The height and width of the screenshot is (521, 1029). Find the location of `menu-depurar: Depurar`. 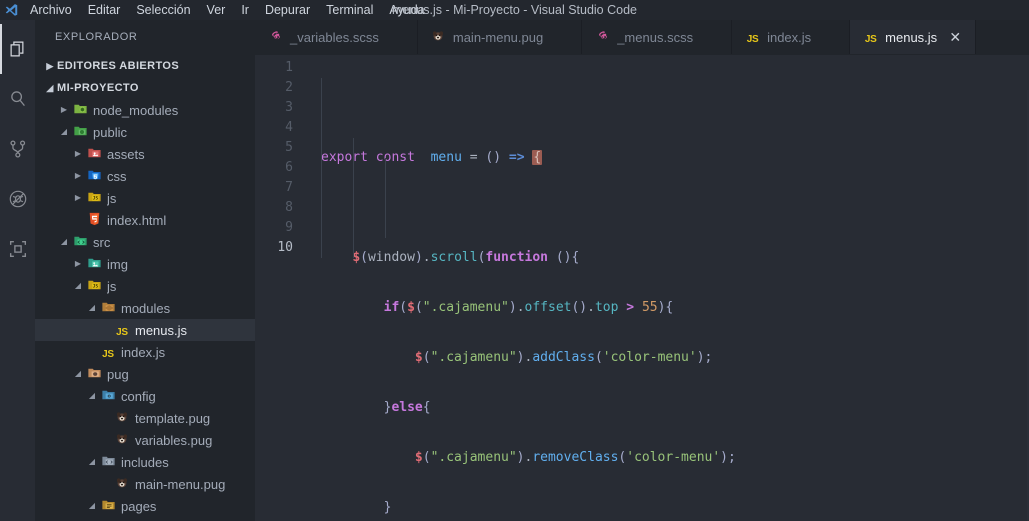

menu-depurar: Depurar is located at coordinates (287, 10).